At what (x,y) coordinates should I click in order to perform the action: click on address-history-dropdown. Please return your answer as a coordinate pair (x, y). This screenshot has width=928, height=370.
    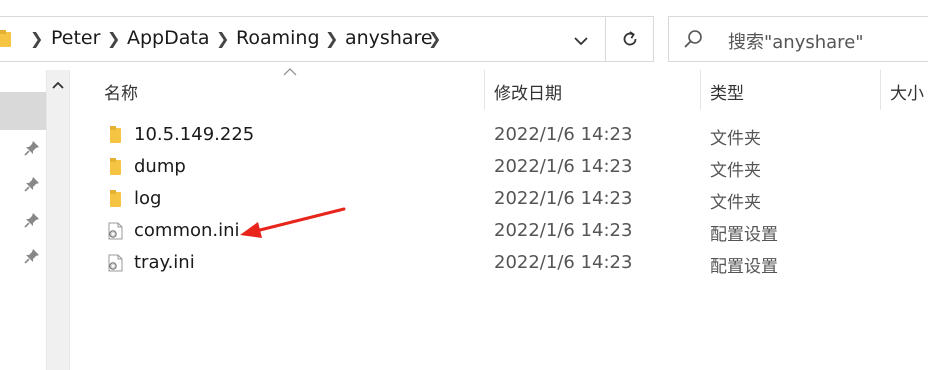
    Looking at the image, I should click on (581, 41).